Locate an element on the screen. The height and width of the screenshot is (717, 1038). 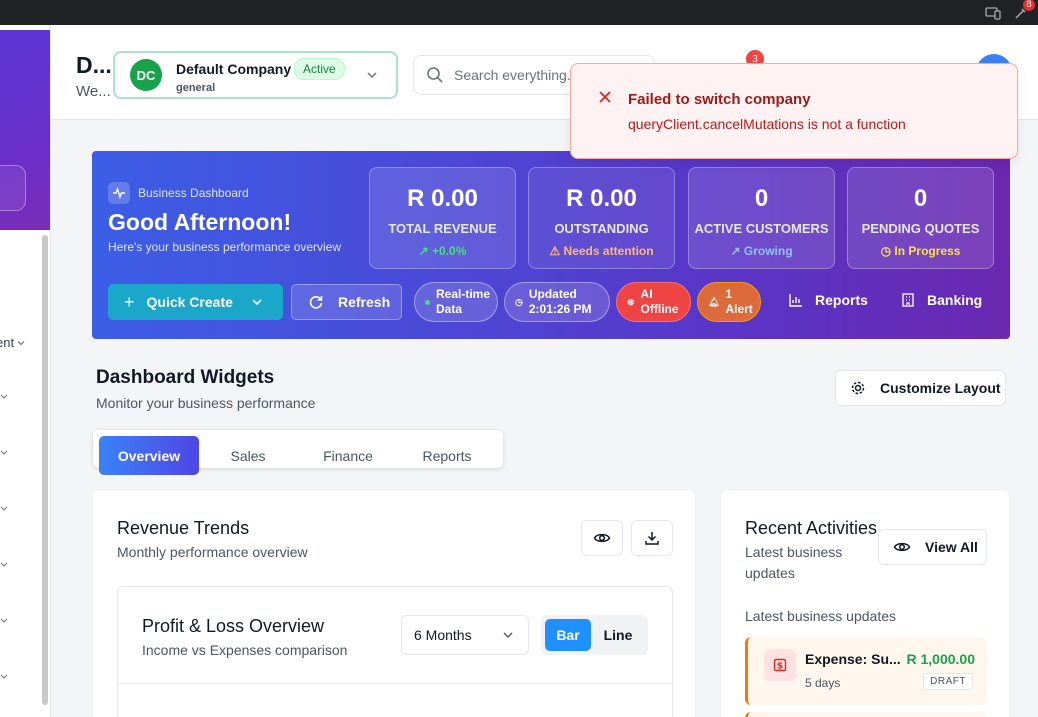
updated-time-pill: ◷ Updated 2:01:26 PM is located at coordinates (557, 302).